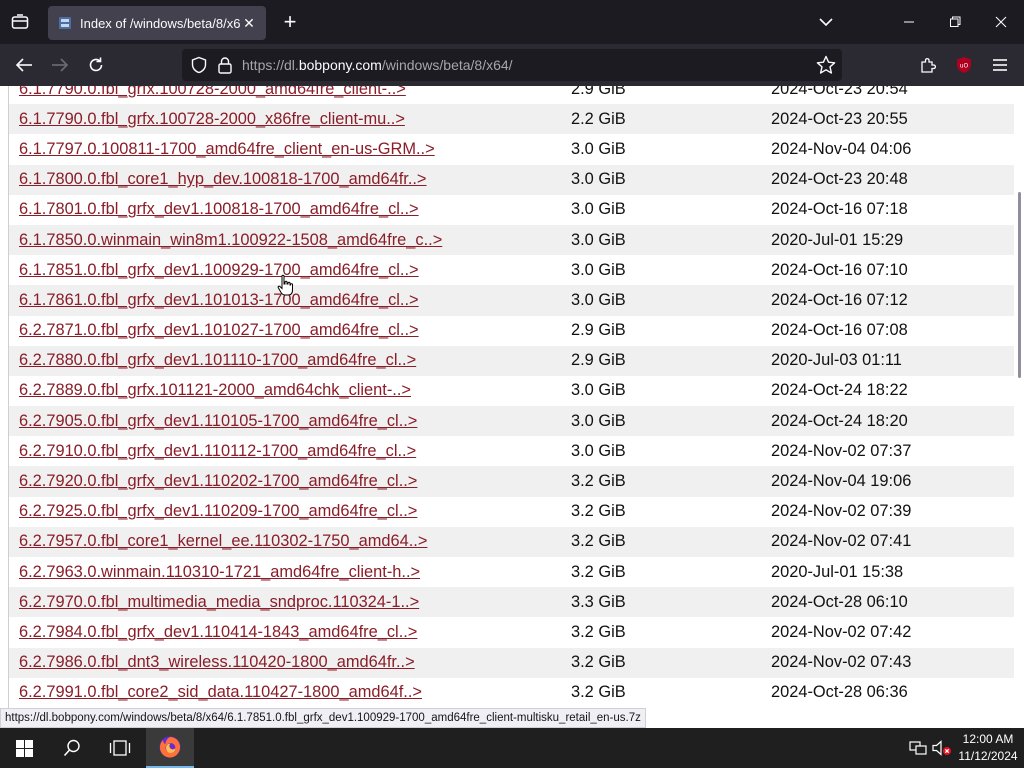  Describe the element at coordinates (447, 65) in the screenshot. I see `url-path: /windows/beta/8/x64/` at that location.